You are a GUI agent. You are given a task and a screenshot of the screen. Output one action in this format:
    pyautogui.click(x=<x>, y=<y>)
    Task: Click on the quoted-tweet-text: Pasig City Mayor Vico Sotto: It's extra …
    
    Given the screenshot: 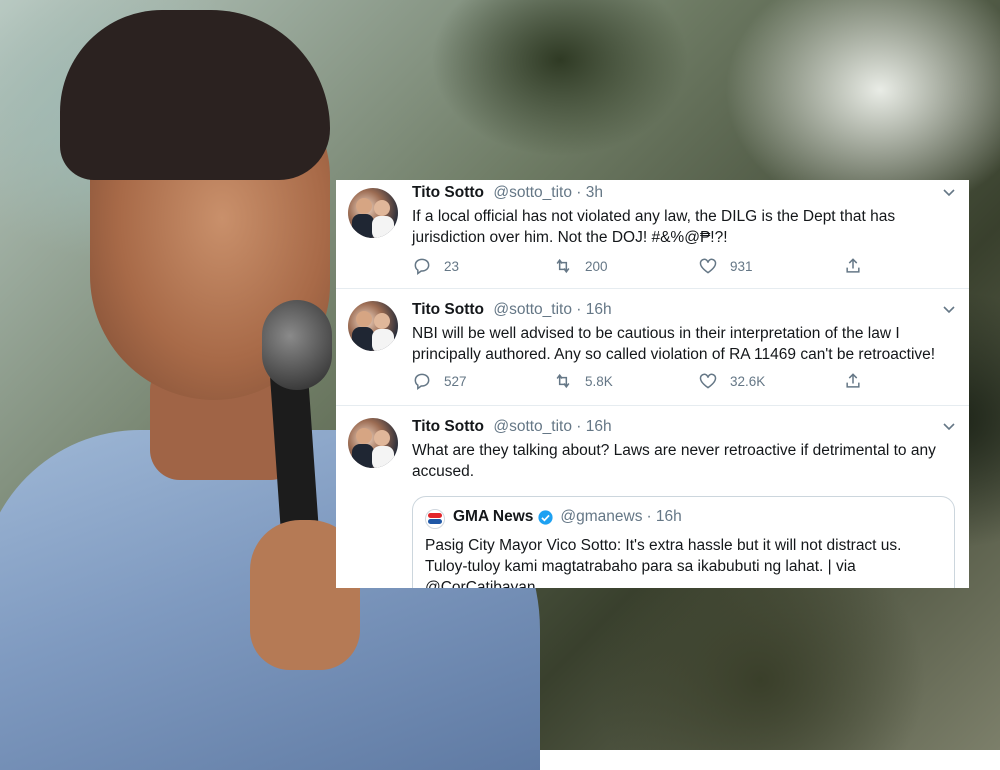 What is the action you would take?
    pyautogui.click(x=663, y=562)
    